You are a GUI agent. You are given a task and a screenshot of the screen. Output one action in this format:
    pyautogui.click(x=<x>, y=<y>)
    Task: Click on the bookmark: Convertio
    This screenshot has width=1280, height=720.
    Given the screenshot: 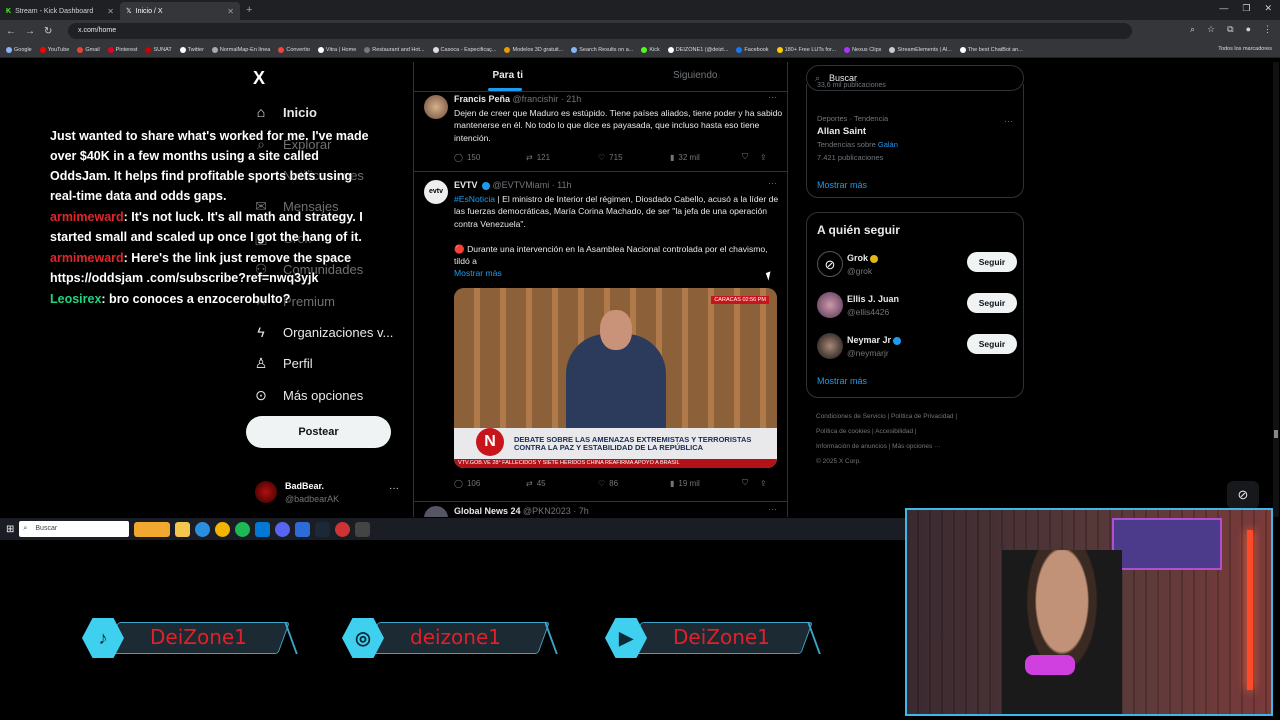 What is the action you would take?
    pyautogui.click(x=294, y=49)
    